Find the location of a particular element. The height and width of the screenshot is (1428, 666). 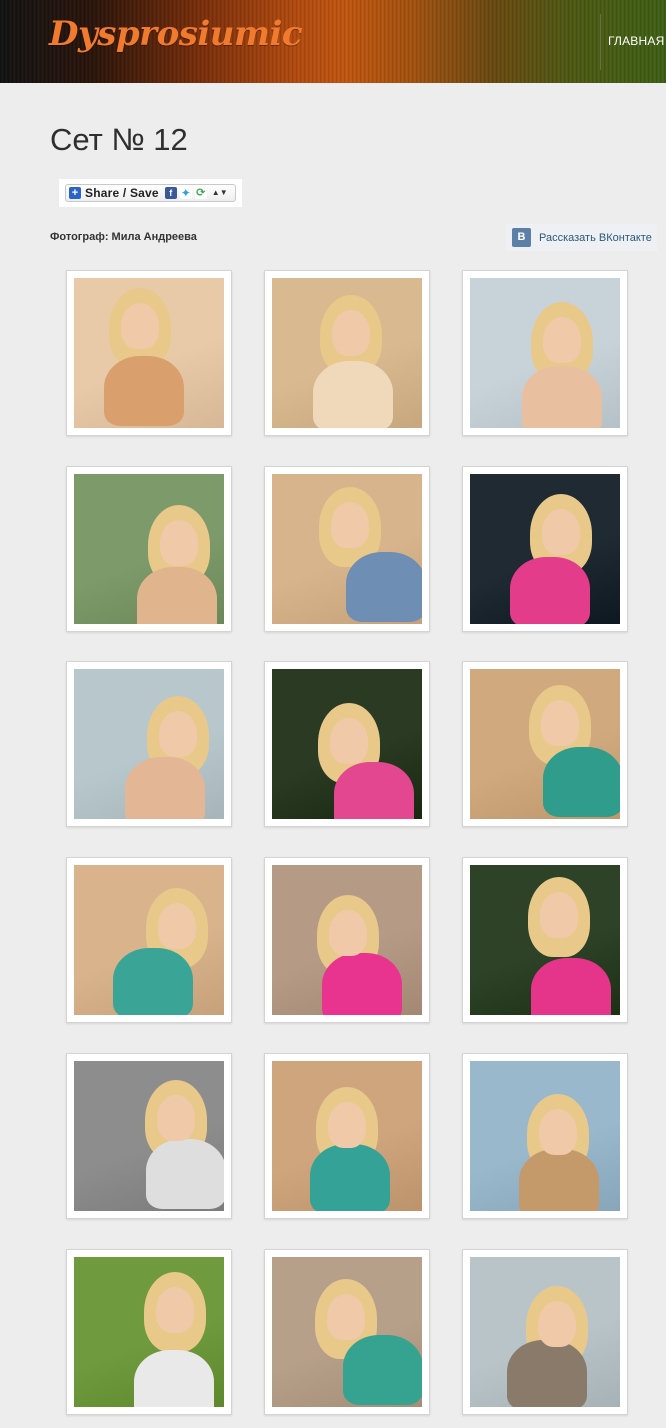

plus-icon: + is located at coordinates (75, 193).